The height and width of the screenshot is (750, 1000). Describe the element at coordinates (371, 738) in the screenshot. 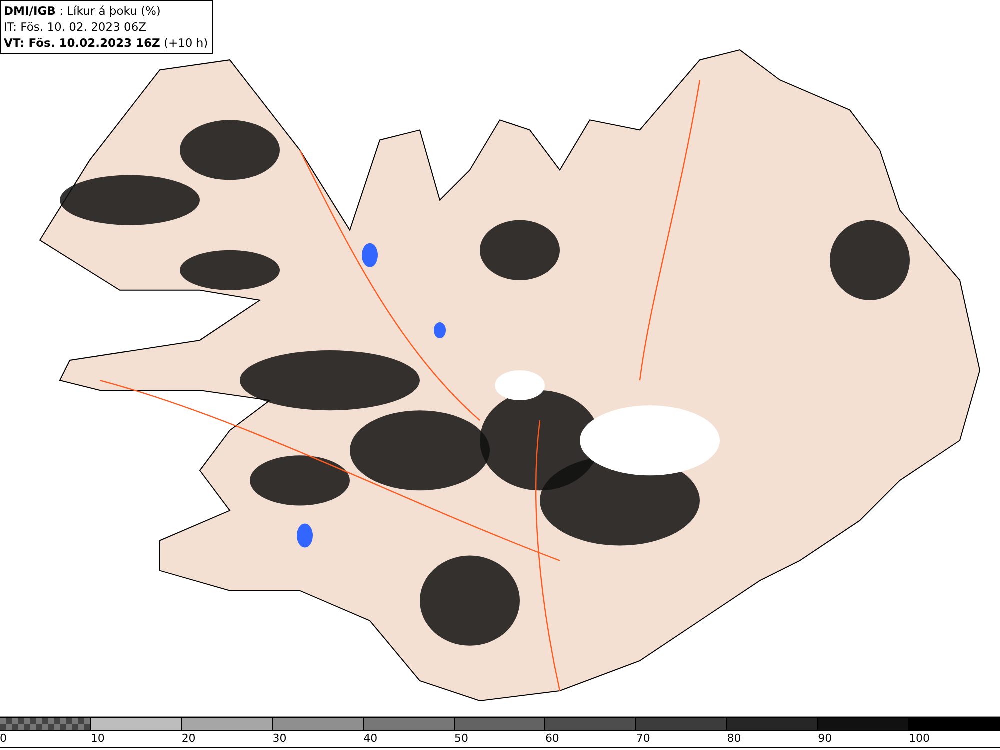

I see `legend-label: 40` at that location.